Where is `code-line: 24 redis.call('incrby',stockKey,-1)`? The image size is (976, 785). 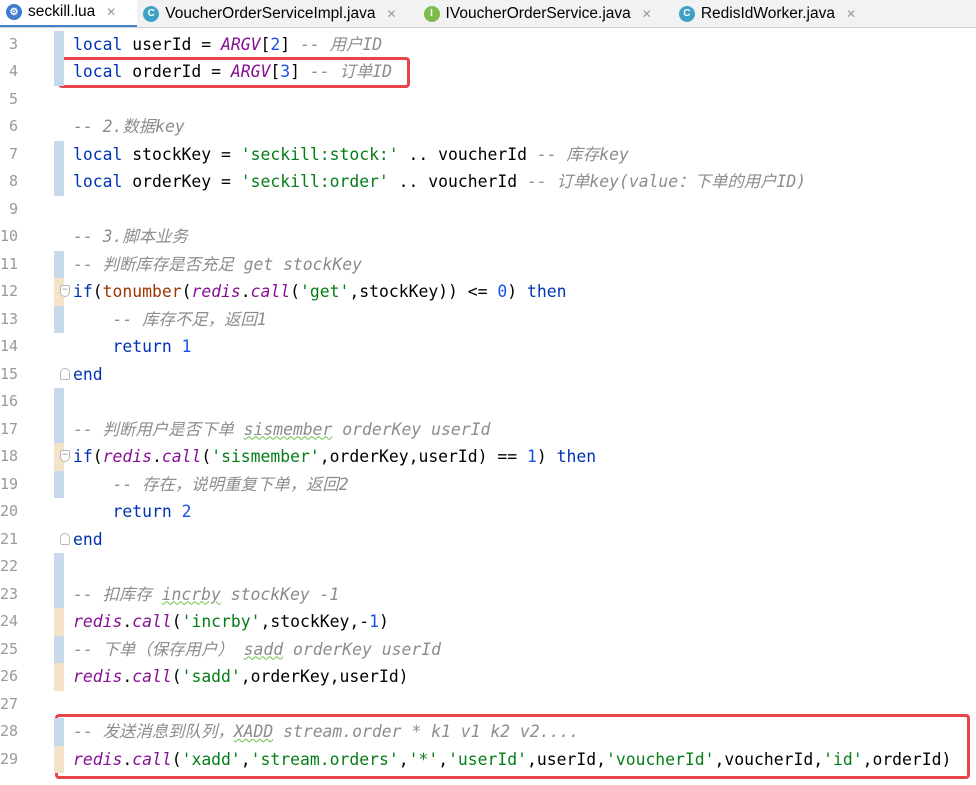 code-line: 24 redis.call('incrby',stockKey,-1) is located at coordinates (488, 622).